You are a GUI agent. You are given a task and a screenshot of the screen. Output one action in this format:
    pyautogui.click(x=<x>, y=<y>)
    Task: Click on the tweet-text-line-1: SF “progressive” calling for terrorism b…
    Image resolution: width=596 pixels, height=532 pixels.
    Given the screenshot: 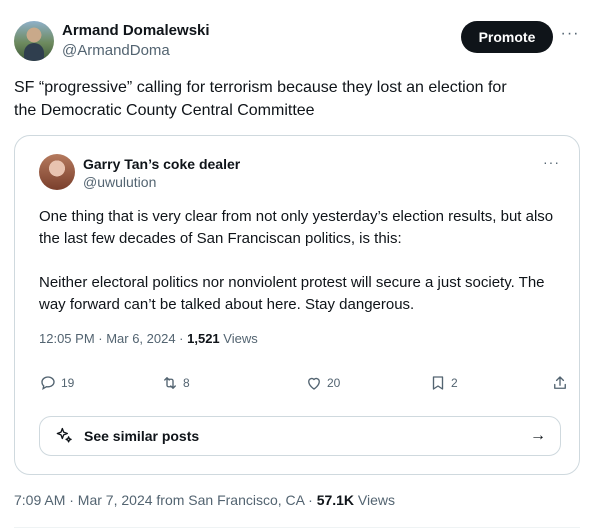 What is the action you would take?
    pyautogui.click(x=260, y=87)
    